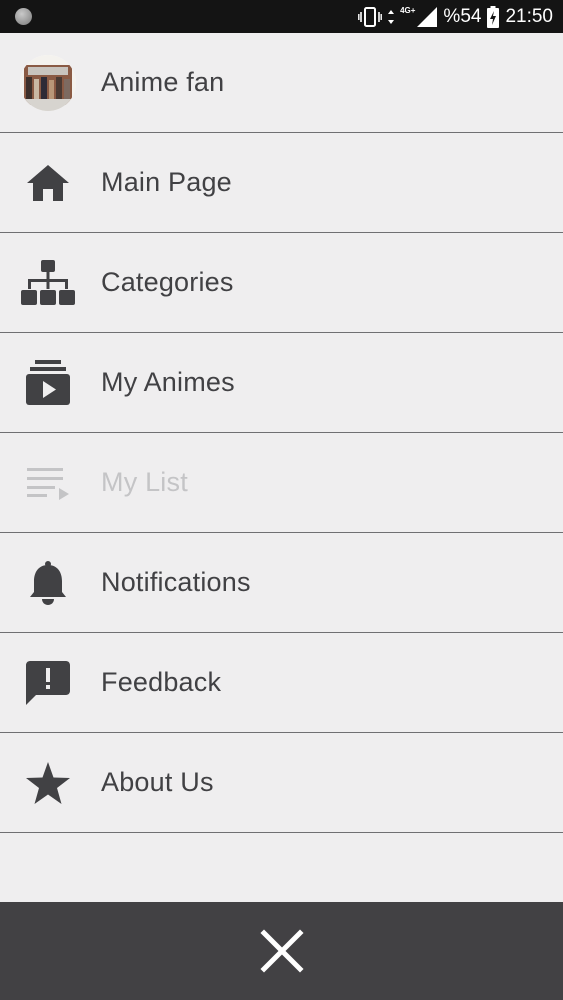 This screenshot has height=1000, width=563. Describe the element at coordinates (462, 16) in the screenshot. I see `battery-level: %54` at that location.